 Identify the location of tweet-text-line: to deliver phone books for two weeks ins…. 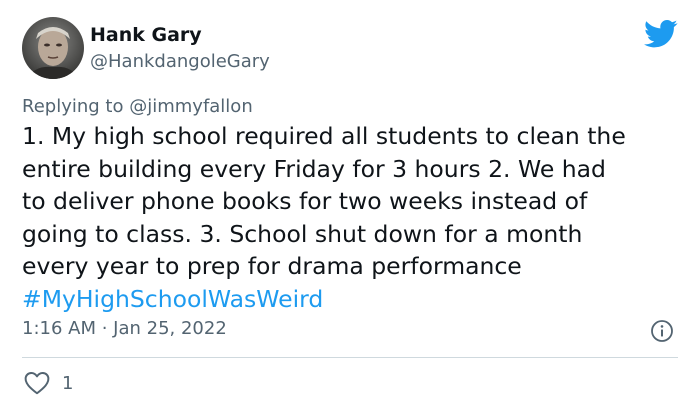
(305, 201).